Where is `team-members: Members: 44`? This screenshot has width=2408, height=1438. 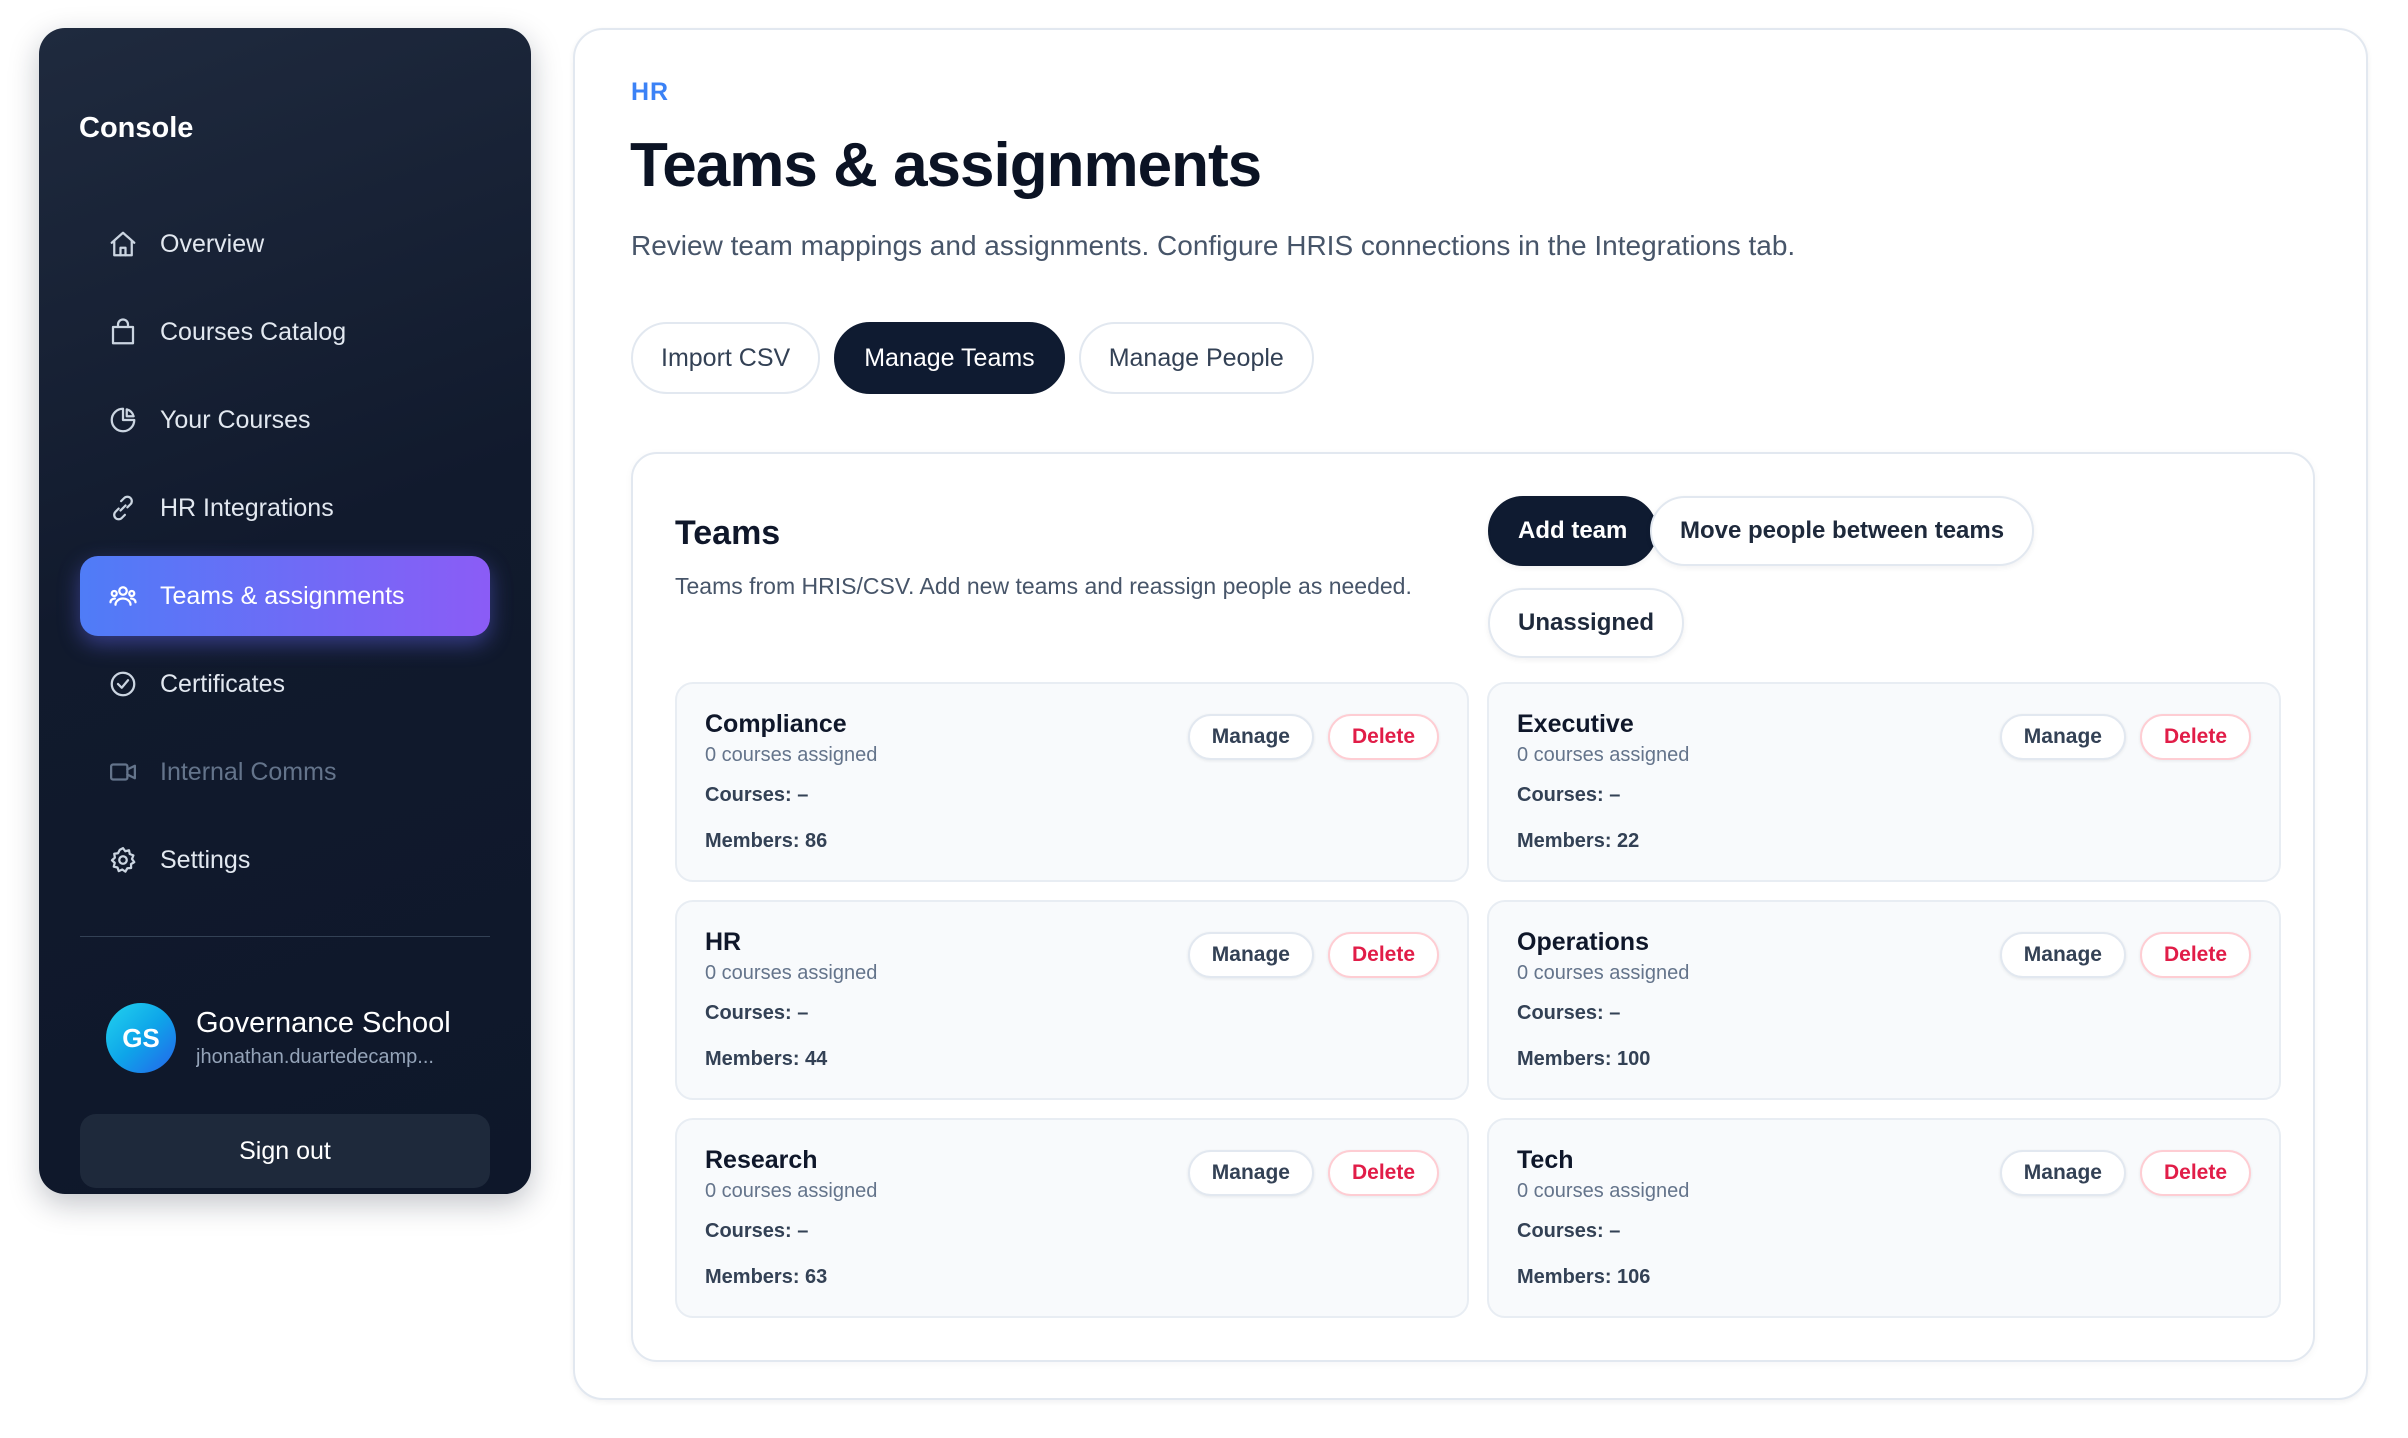 team-members: Members: 44 is located at coordinates (766, 1059).